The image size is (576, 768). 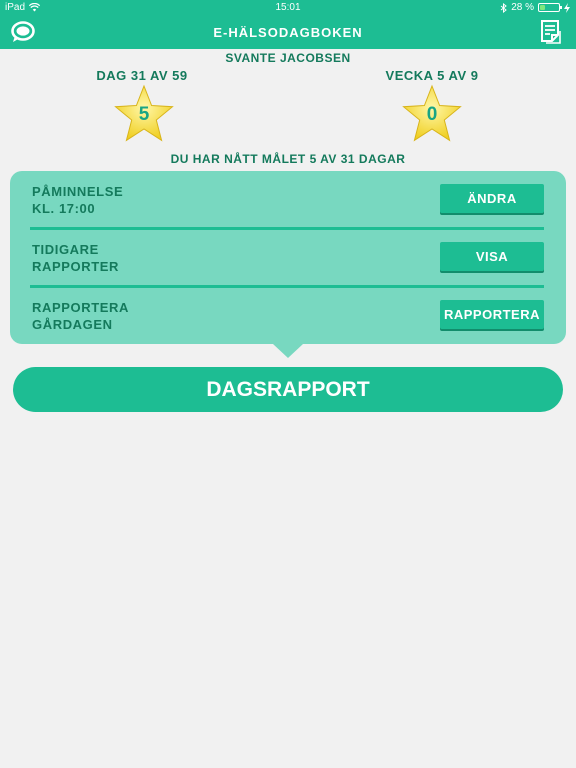 What do you see at coordinates (288, 351) in the screenshot?
I see `panel-pointer` at bounding box center [288, 351].